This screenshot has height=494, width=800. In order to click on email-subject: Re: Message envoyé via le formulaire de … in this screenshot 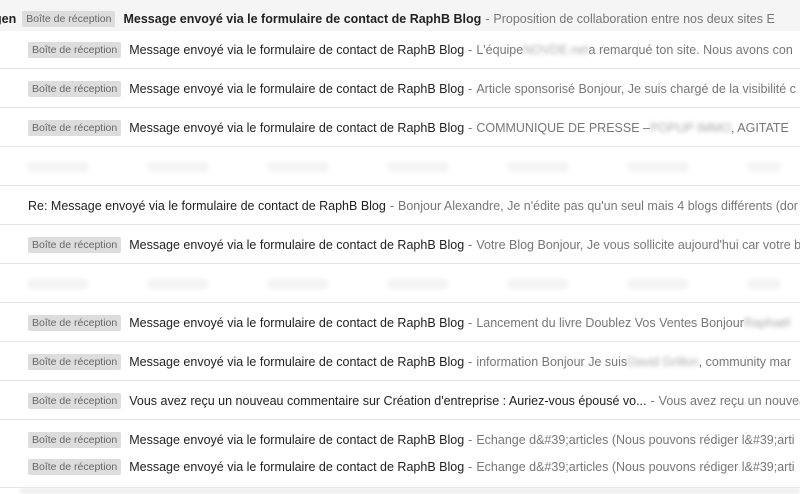, I will do `click(207, 206)`.